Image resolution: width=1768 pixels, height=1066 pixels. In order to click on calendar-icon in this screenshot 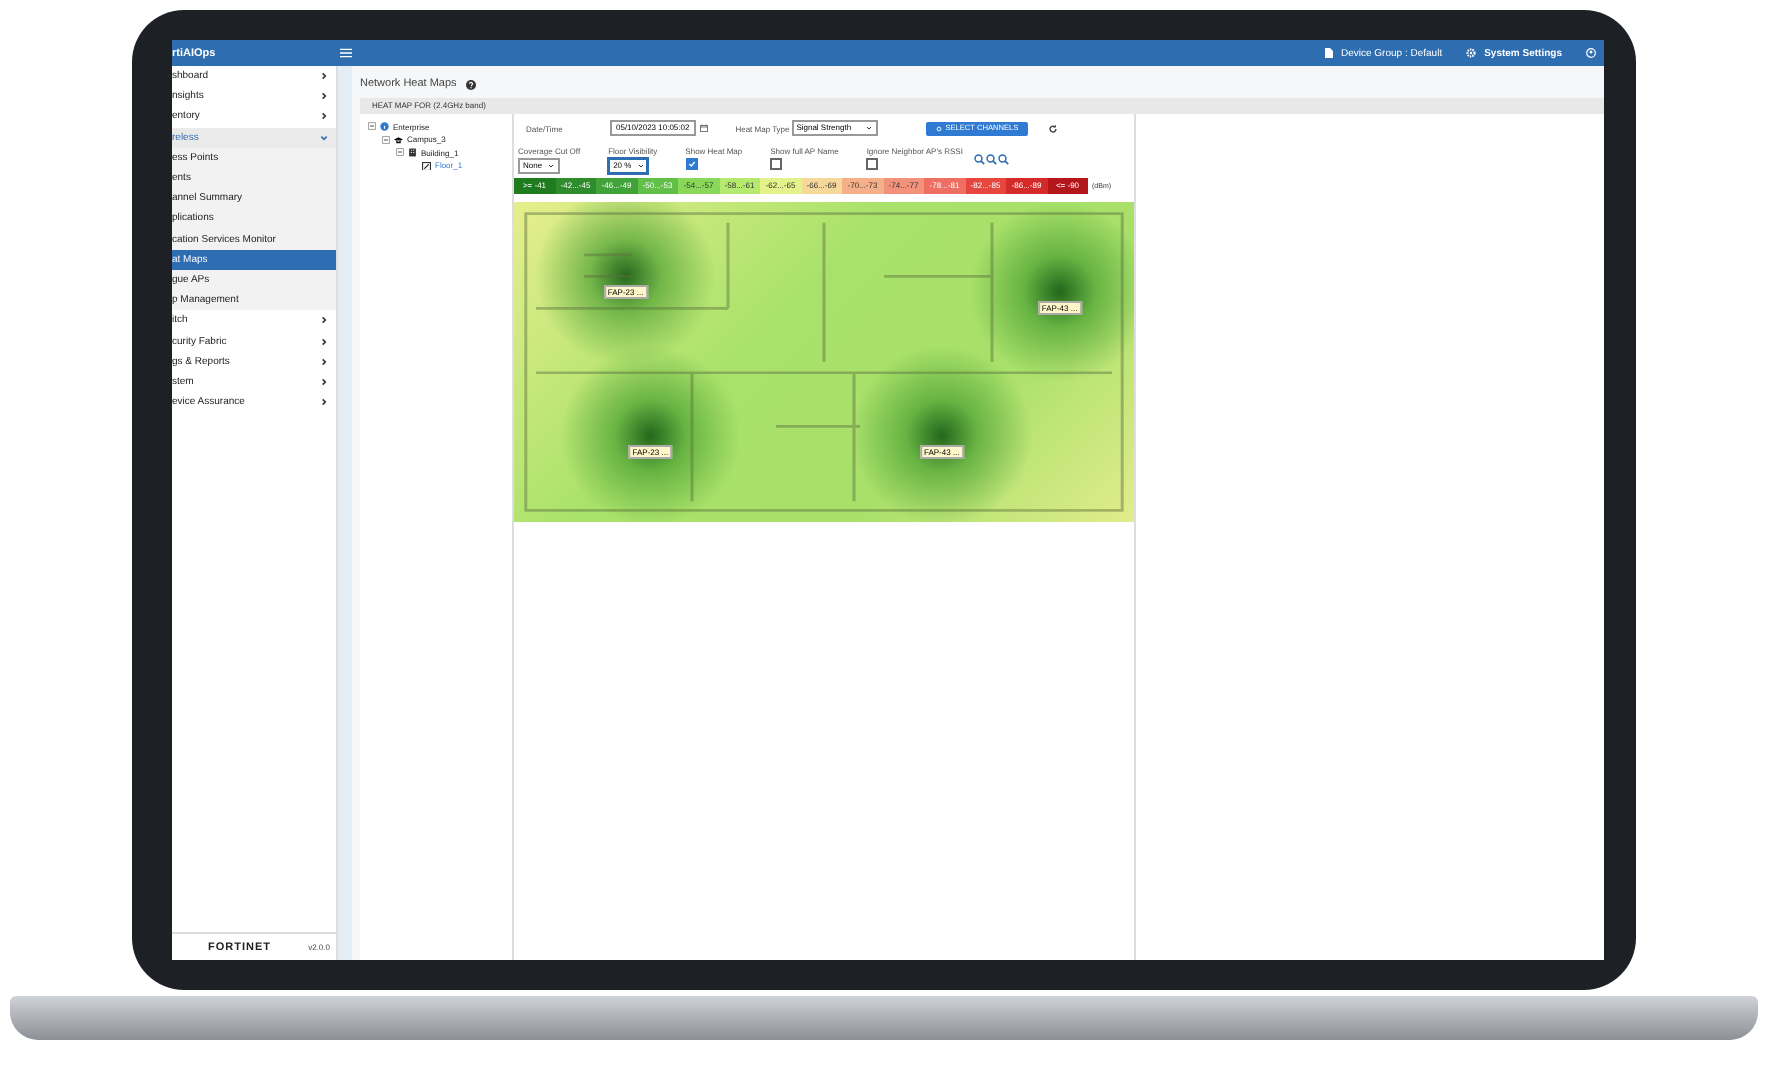, I will do `click(703, 128)`.